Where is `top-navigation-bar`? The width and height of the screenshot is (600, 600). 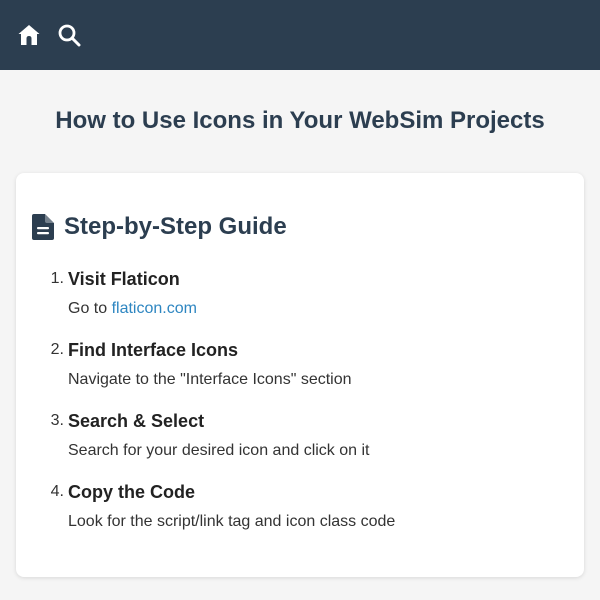 top-navigation-bar is located at coordinates (300, 35).